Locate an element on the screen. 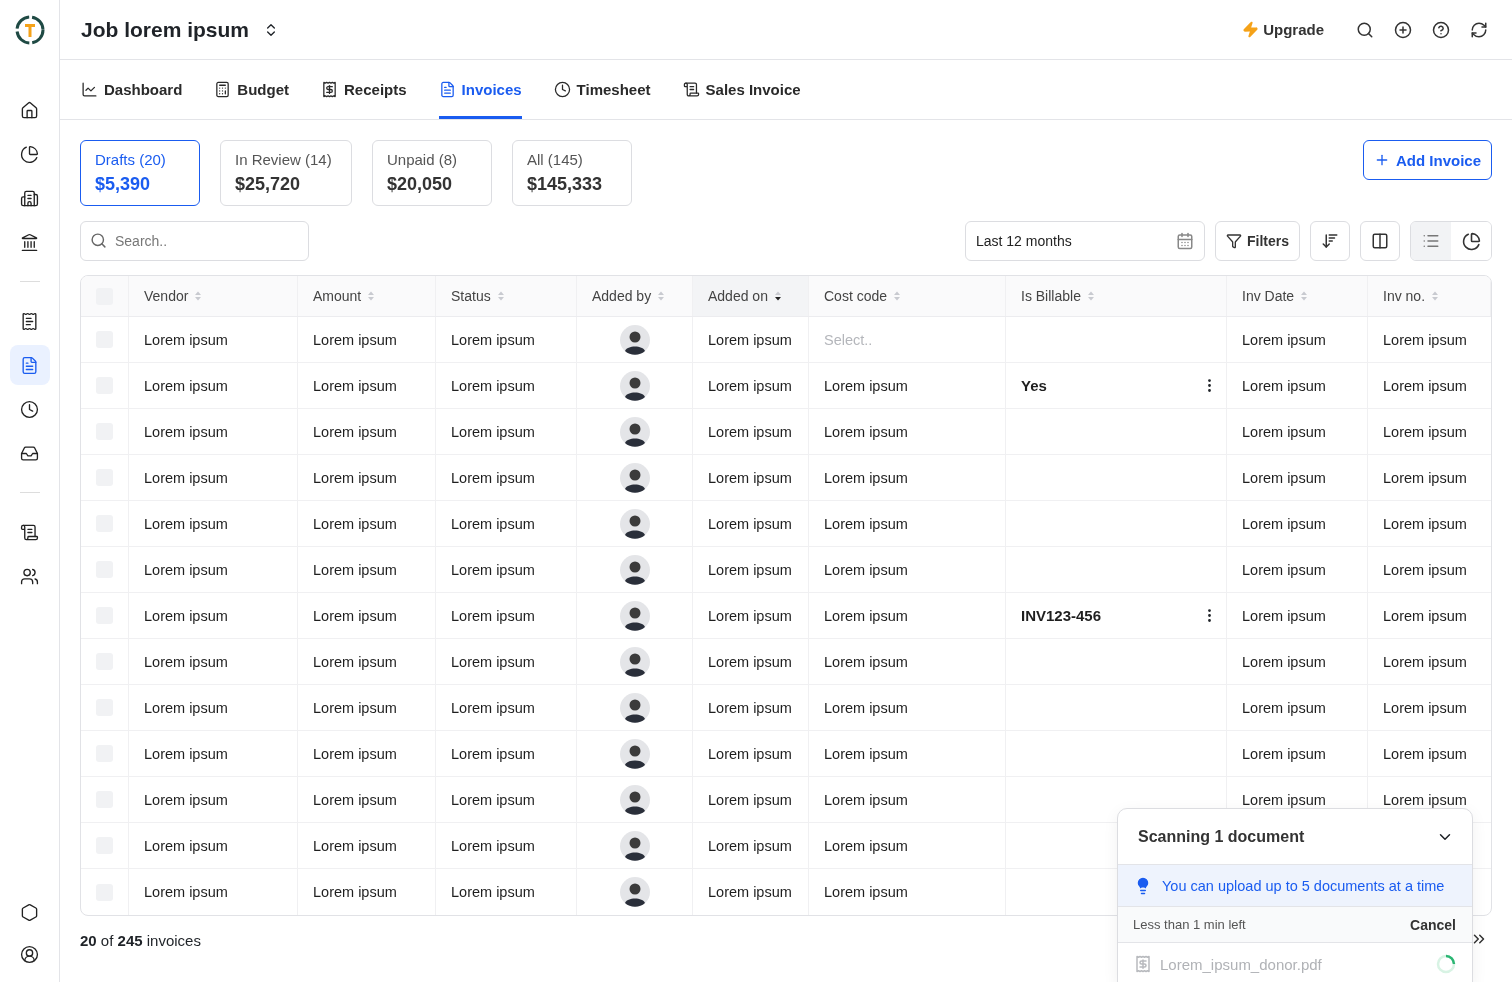 The image size is (1512, 982). column-header: Amount is located at coordinates (337, 296).